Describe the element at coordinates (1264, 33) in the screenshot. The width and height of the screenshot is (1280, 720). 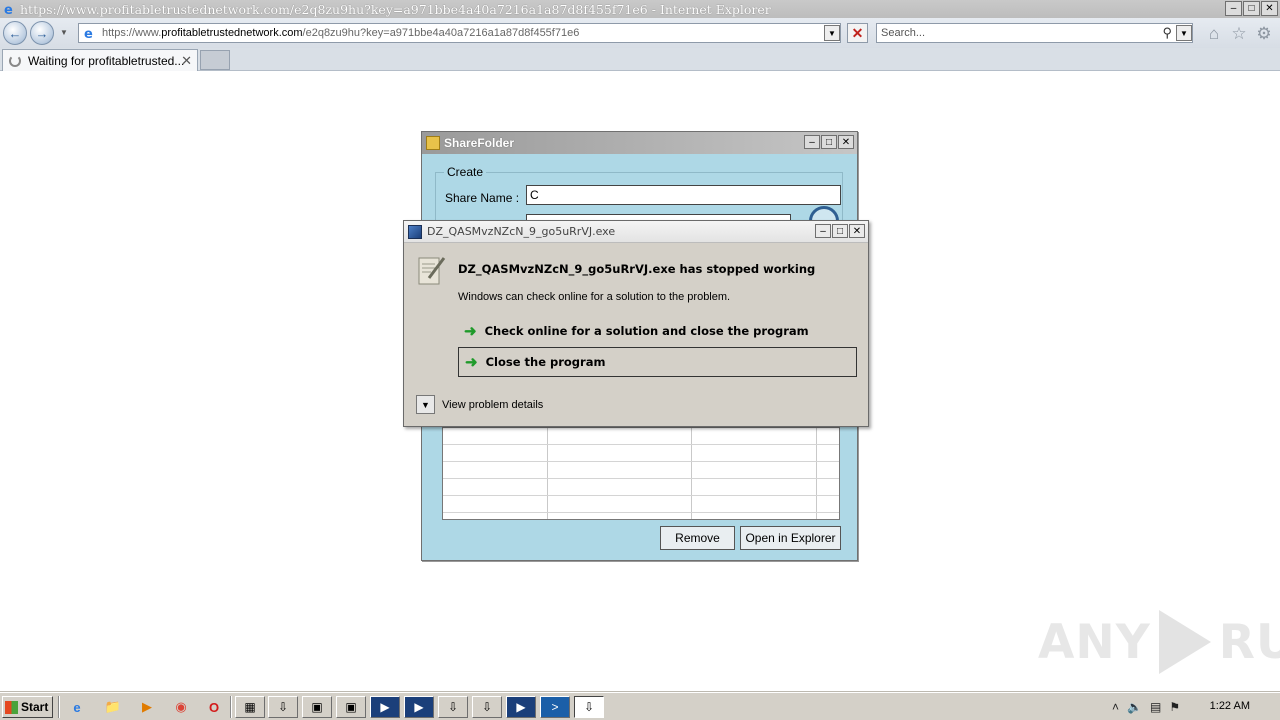
I see `gear-icon: ⚙` at that location.